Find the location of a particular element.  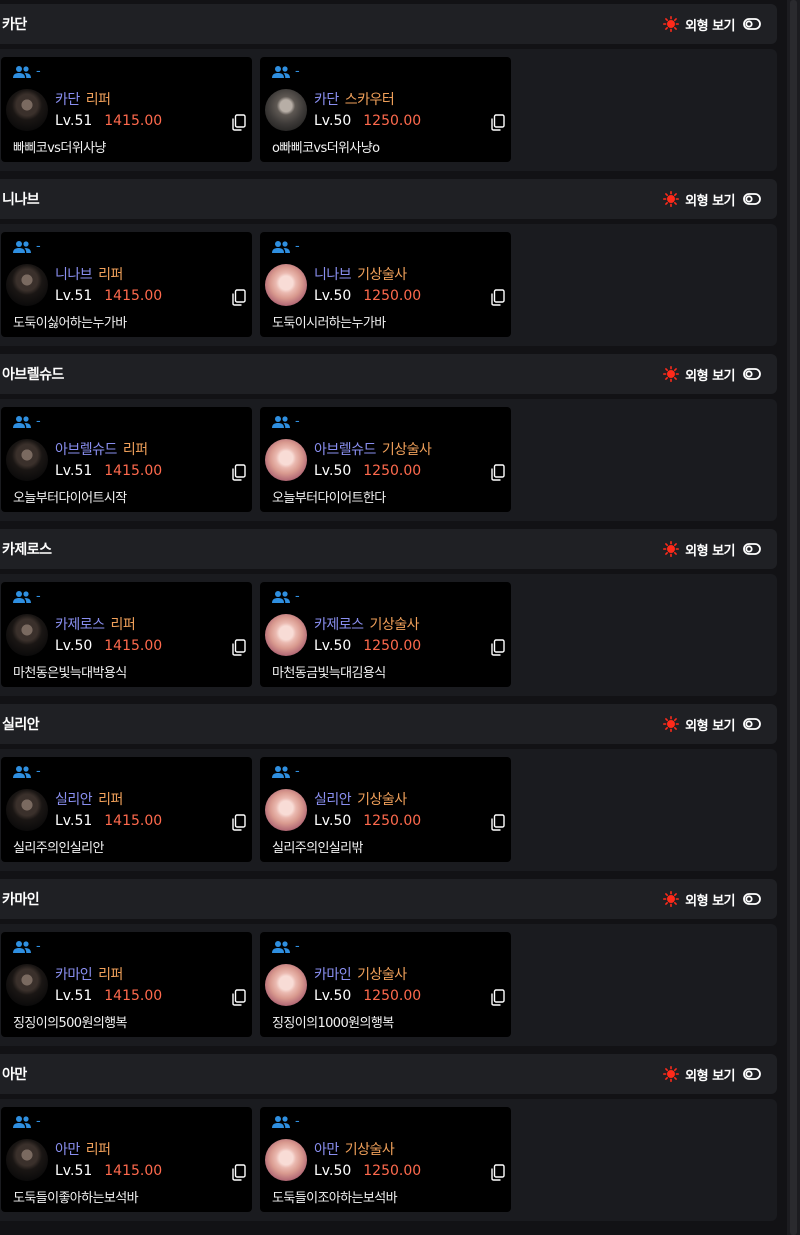

character-card: - 카단 리퍼 Lv.51 1415.00 빠삐코vs더위사냥 is located at coordinates (126, 109).